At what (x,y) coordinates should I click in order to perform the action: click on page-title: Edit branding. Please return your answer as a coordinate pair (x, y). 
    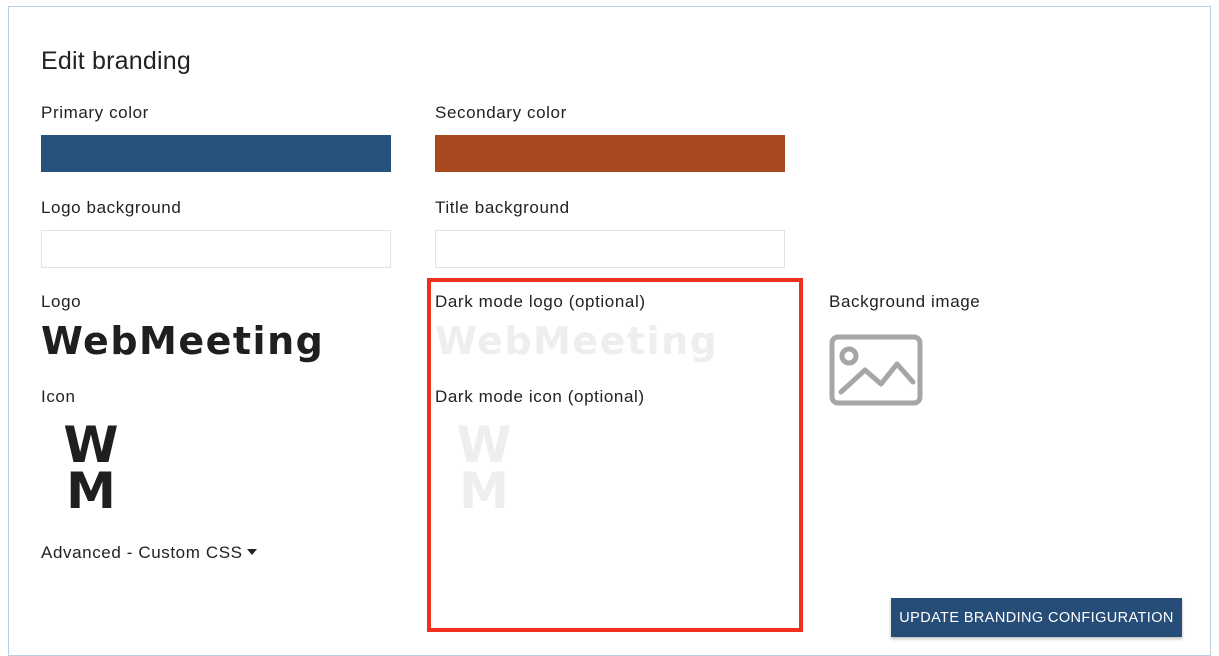
    Looking at the image, I should click on (116, 61).